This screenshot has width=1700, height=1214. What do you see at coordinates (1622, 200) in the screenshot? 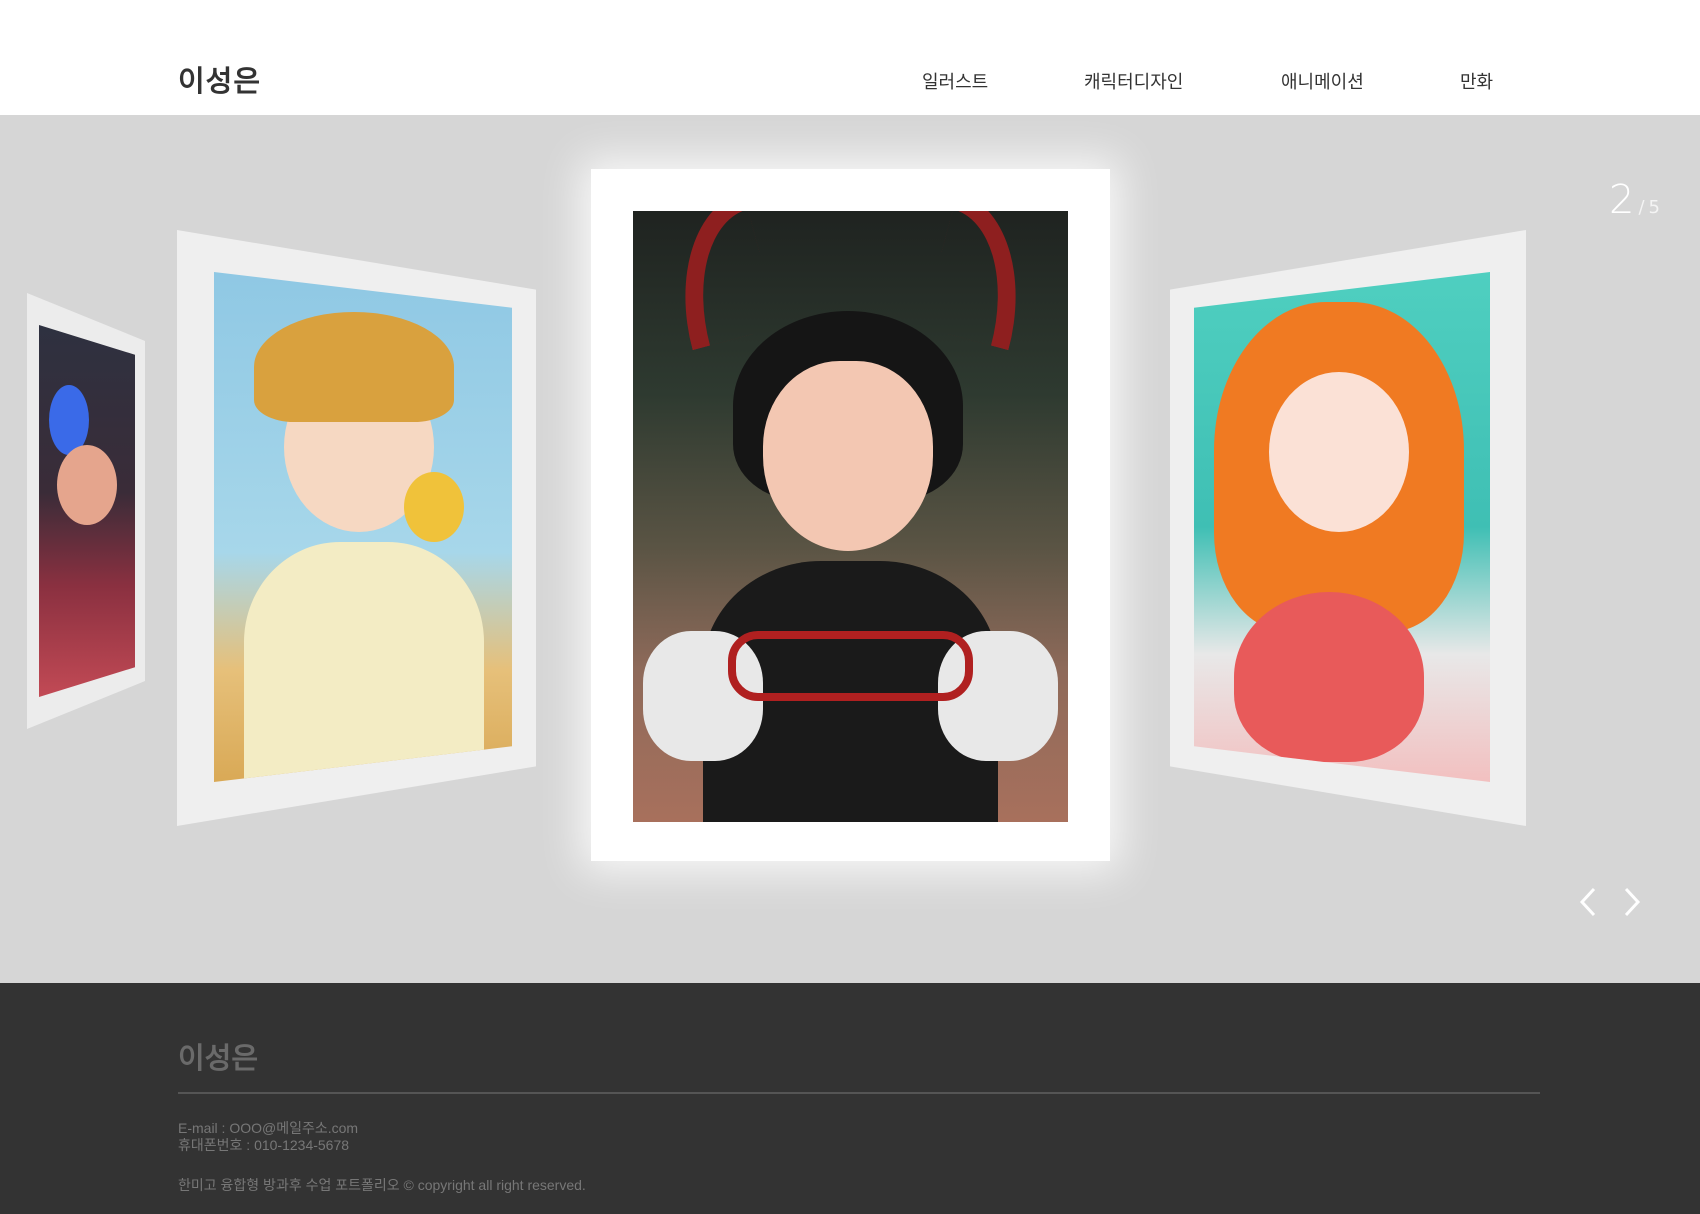
I see `slide-current: 2` at bounding box center [1622, 200].